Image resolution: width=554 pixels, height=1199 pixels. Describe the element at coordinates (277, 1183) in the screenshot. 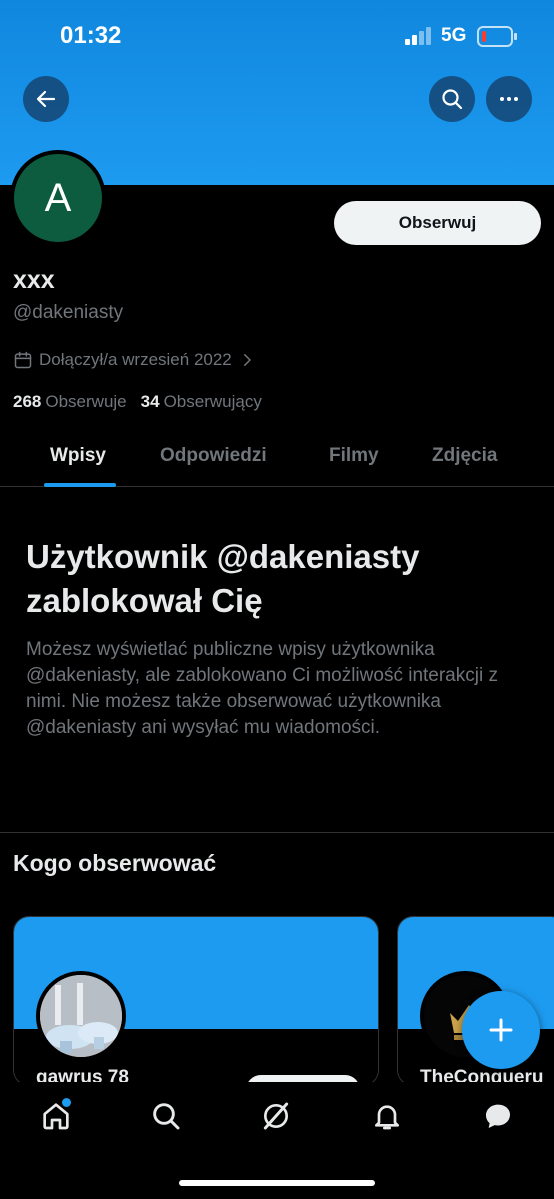

I see `home-indicator` at that location.